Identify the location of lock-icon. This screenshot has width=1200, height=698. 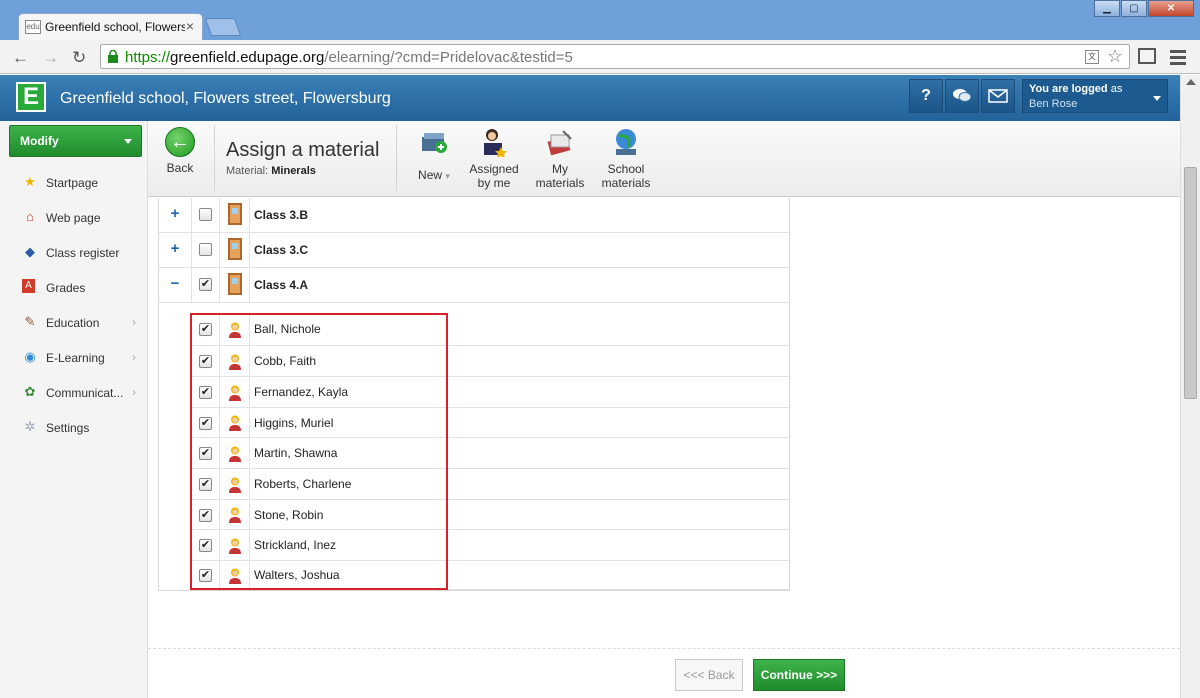
(113, 56).